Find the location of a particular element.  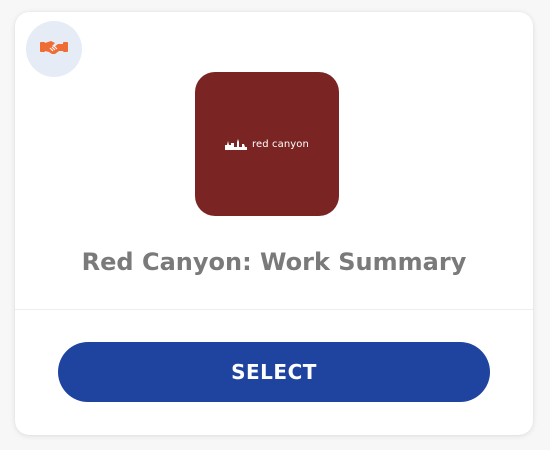

card-title: Red Canyon: Work Summary is located at coordinates (274, 262).